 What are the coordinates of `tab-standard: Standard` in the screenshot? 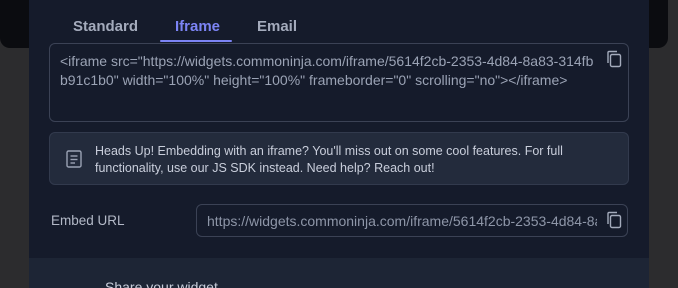 It's located at (105, 26).